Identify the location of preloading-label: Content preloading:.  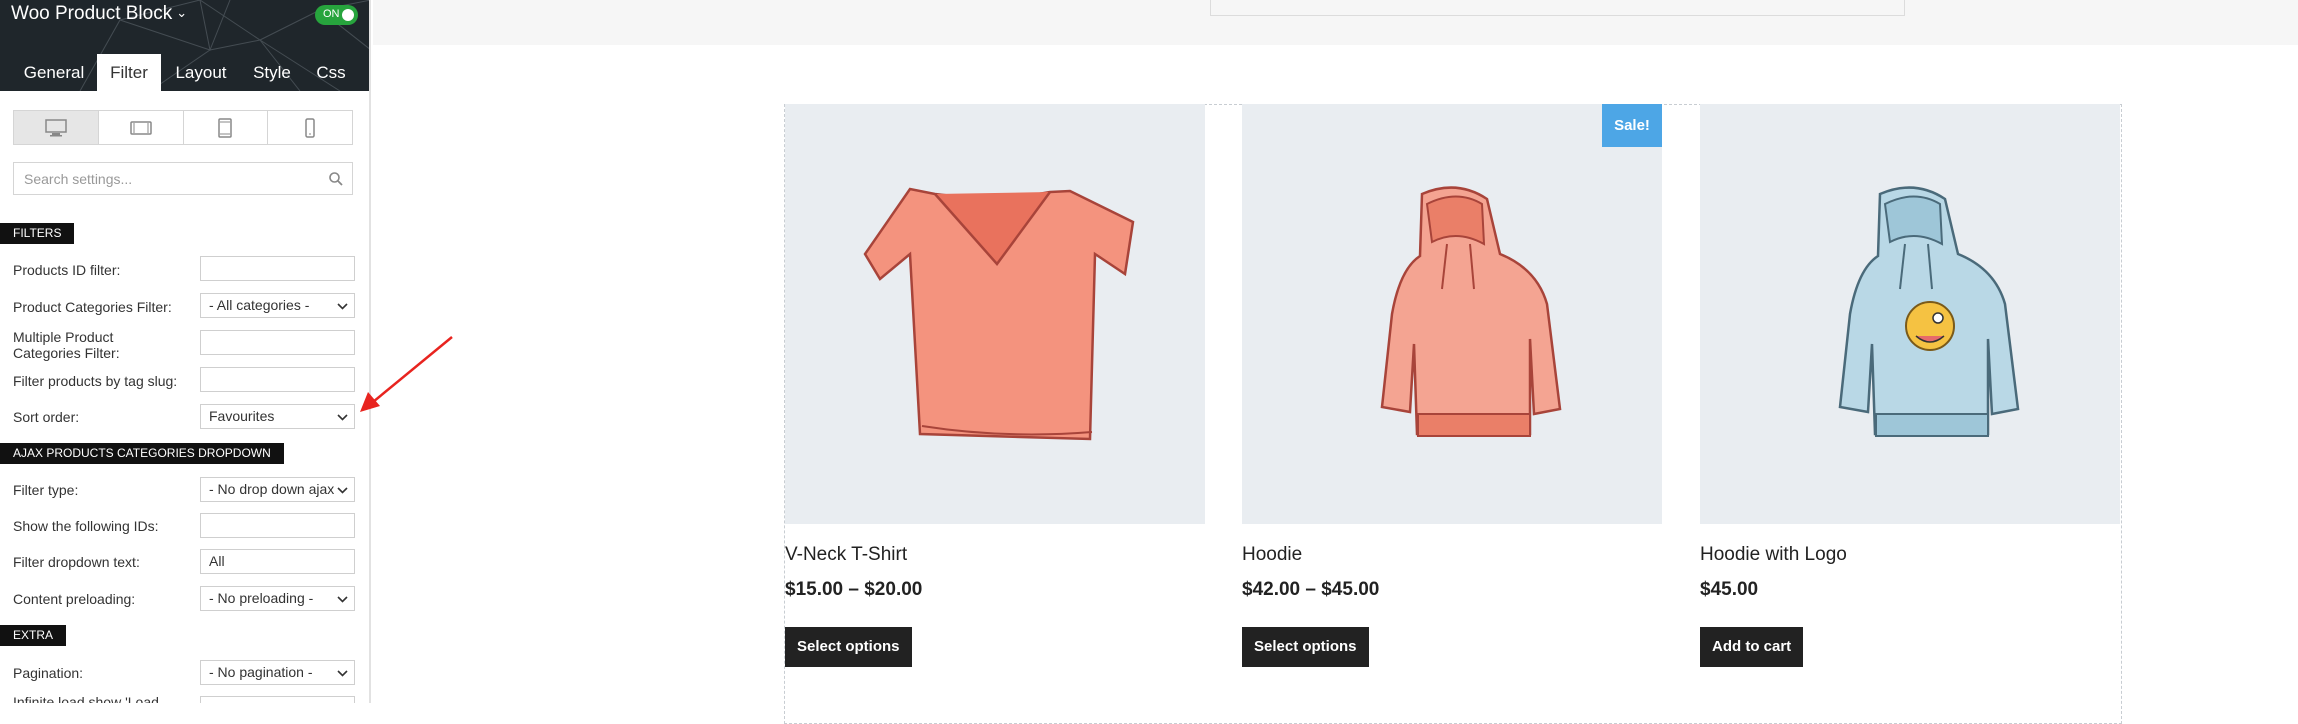
(74, 599).